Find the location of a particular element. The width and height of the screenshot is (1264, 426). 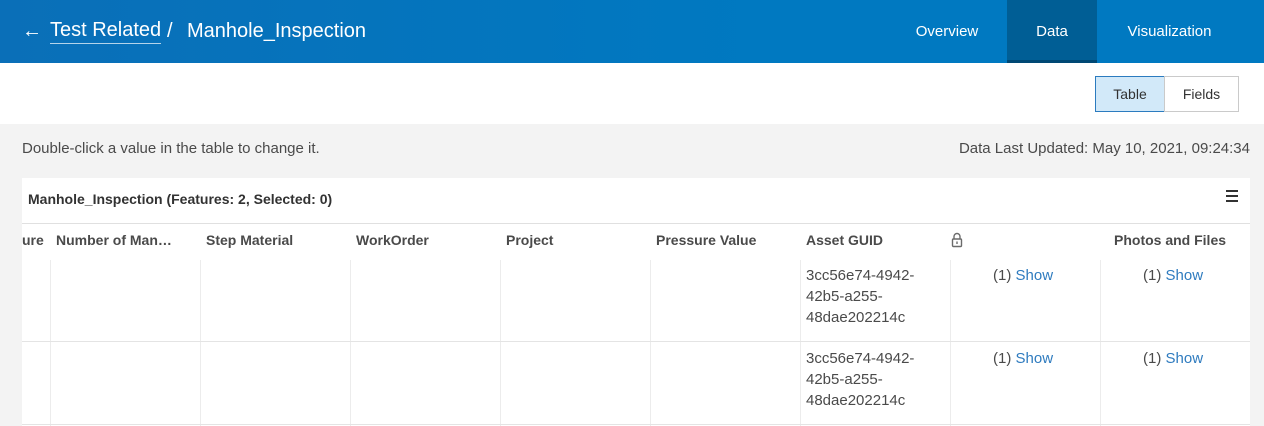

fields-view-button: Fields is located at coordinates (1201, 94).